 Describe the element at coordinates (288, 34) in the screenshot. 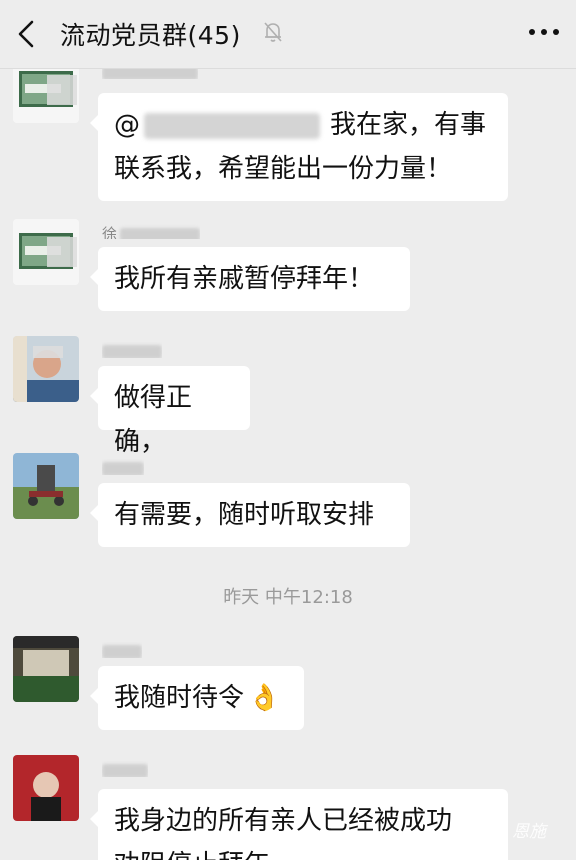

I see `chat-header: 流动党员群(45)` at that location.